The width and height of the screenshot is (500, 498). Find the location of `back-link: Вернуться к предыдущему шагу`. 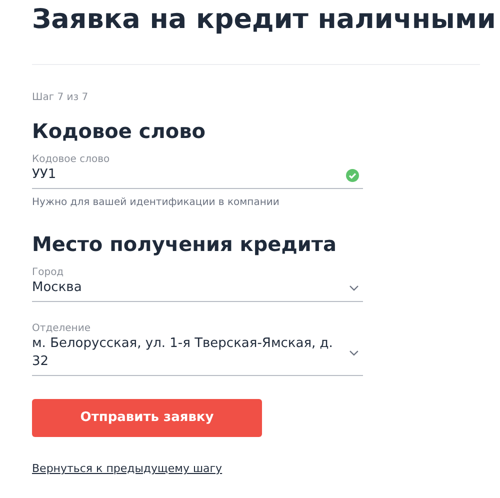

back-link: Вернуться к предыдущему шагу is located at coordinates (127, 468).